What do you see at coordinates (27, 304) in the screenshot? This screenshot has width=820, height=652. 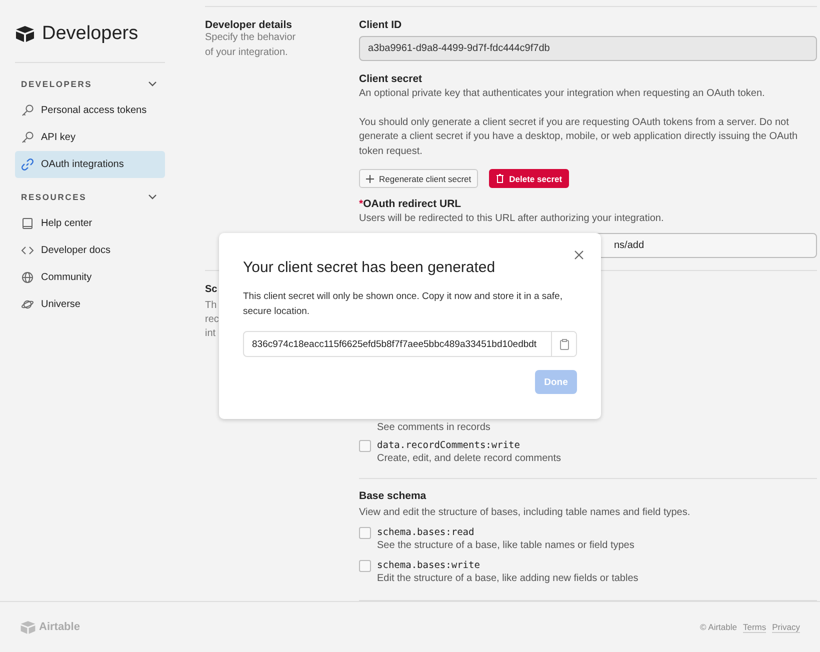 I see `planet-icon` at bounding box center [27, 304].